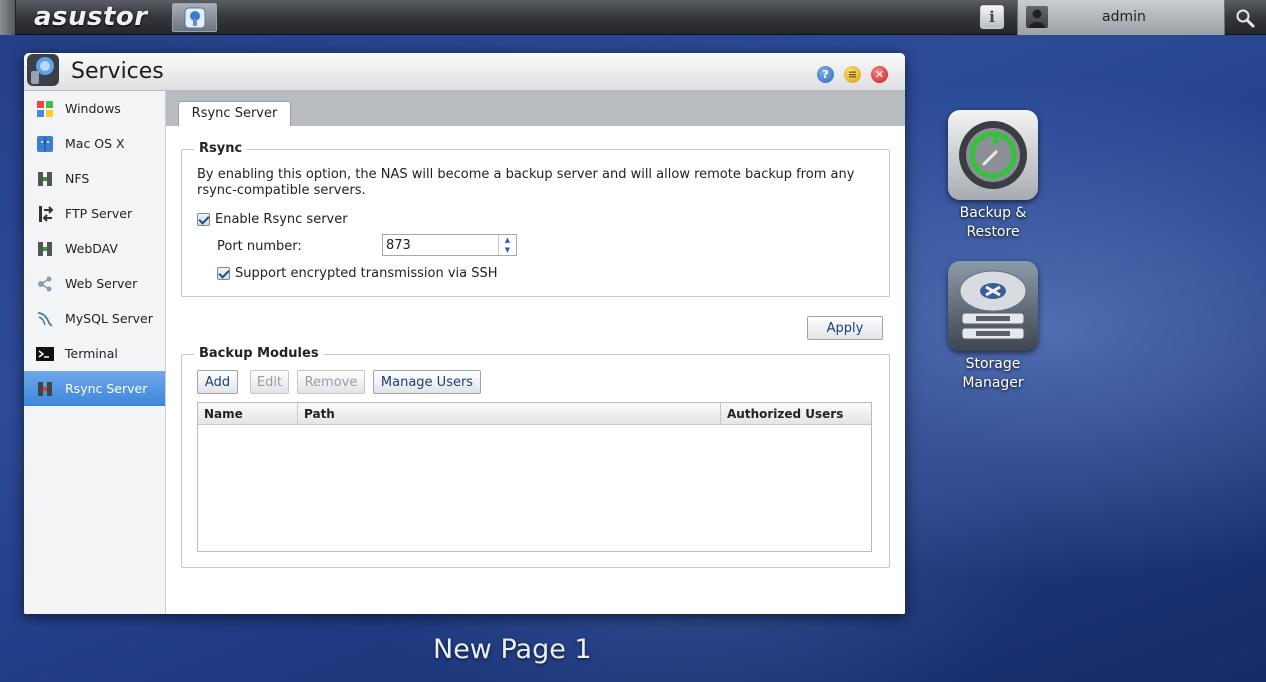 This screenshot has width=1266, height=682. I want to click on help-icon: ?, so click(825, 74).